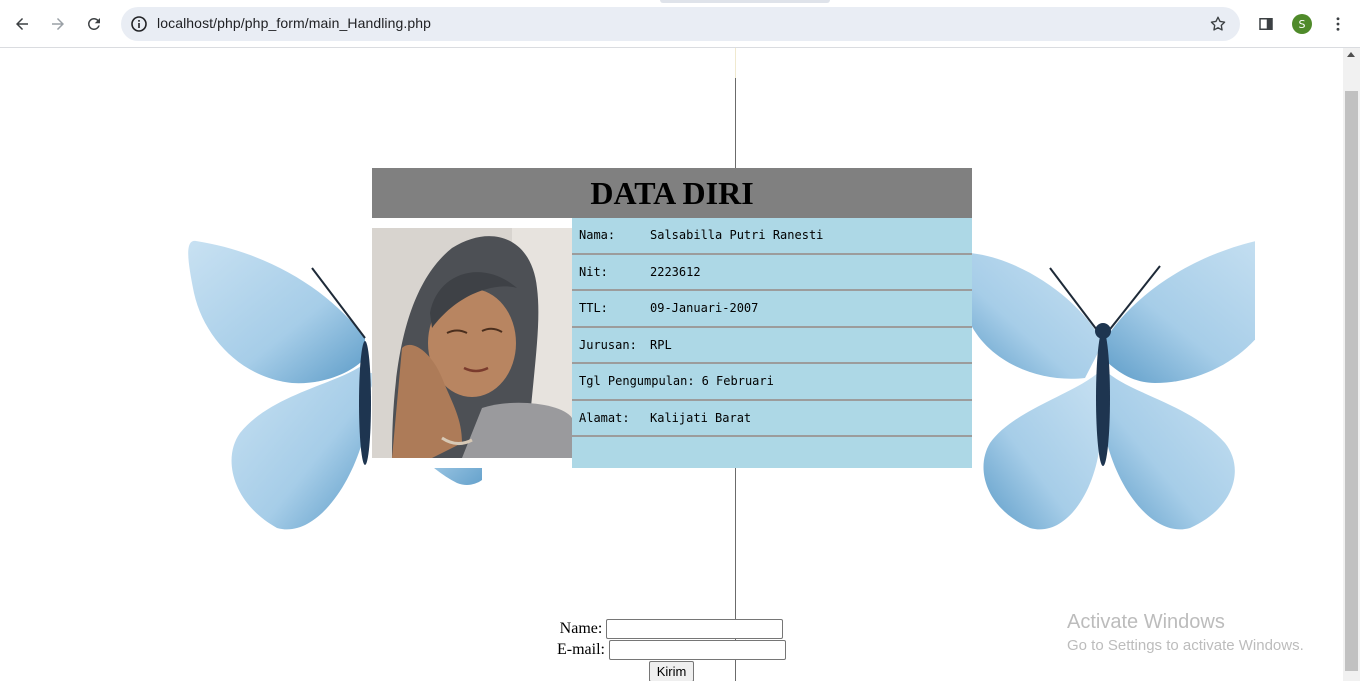 This screenshot has height=681, width=1360. Describe the element at coordinates (1302, 24) in the screenshot. I see `profile-avatar: S` at that location.